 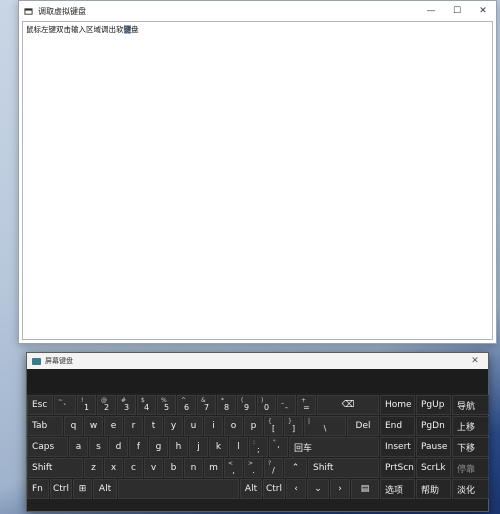 I want to click on window-controls: — ☐ ✕, so click(x=457, y=11).